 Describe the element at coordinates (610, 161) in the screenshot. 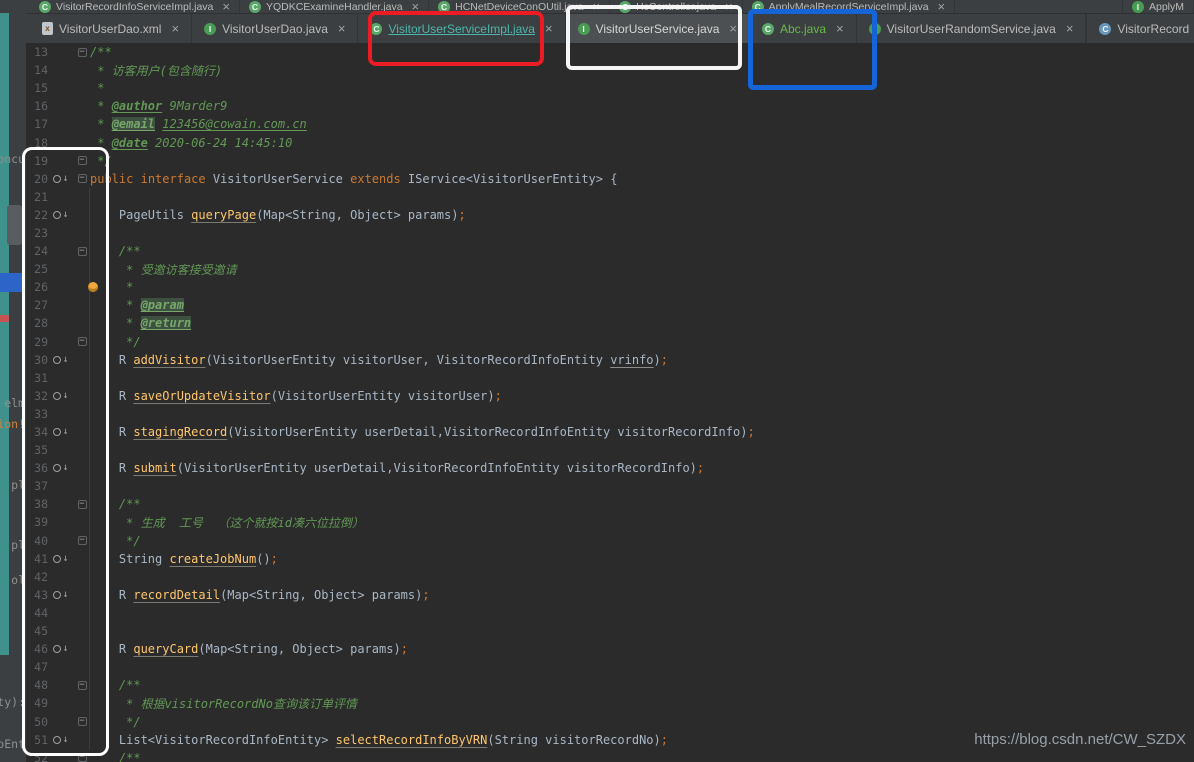

I see `code-line-19: 19 − */` at that location.